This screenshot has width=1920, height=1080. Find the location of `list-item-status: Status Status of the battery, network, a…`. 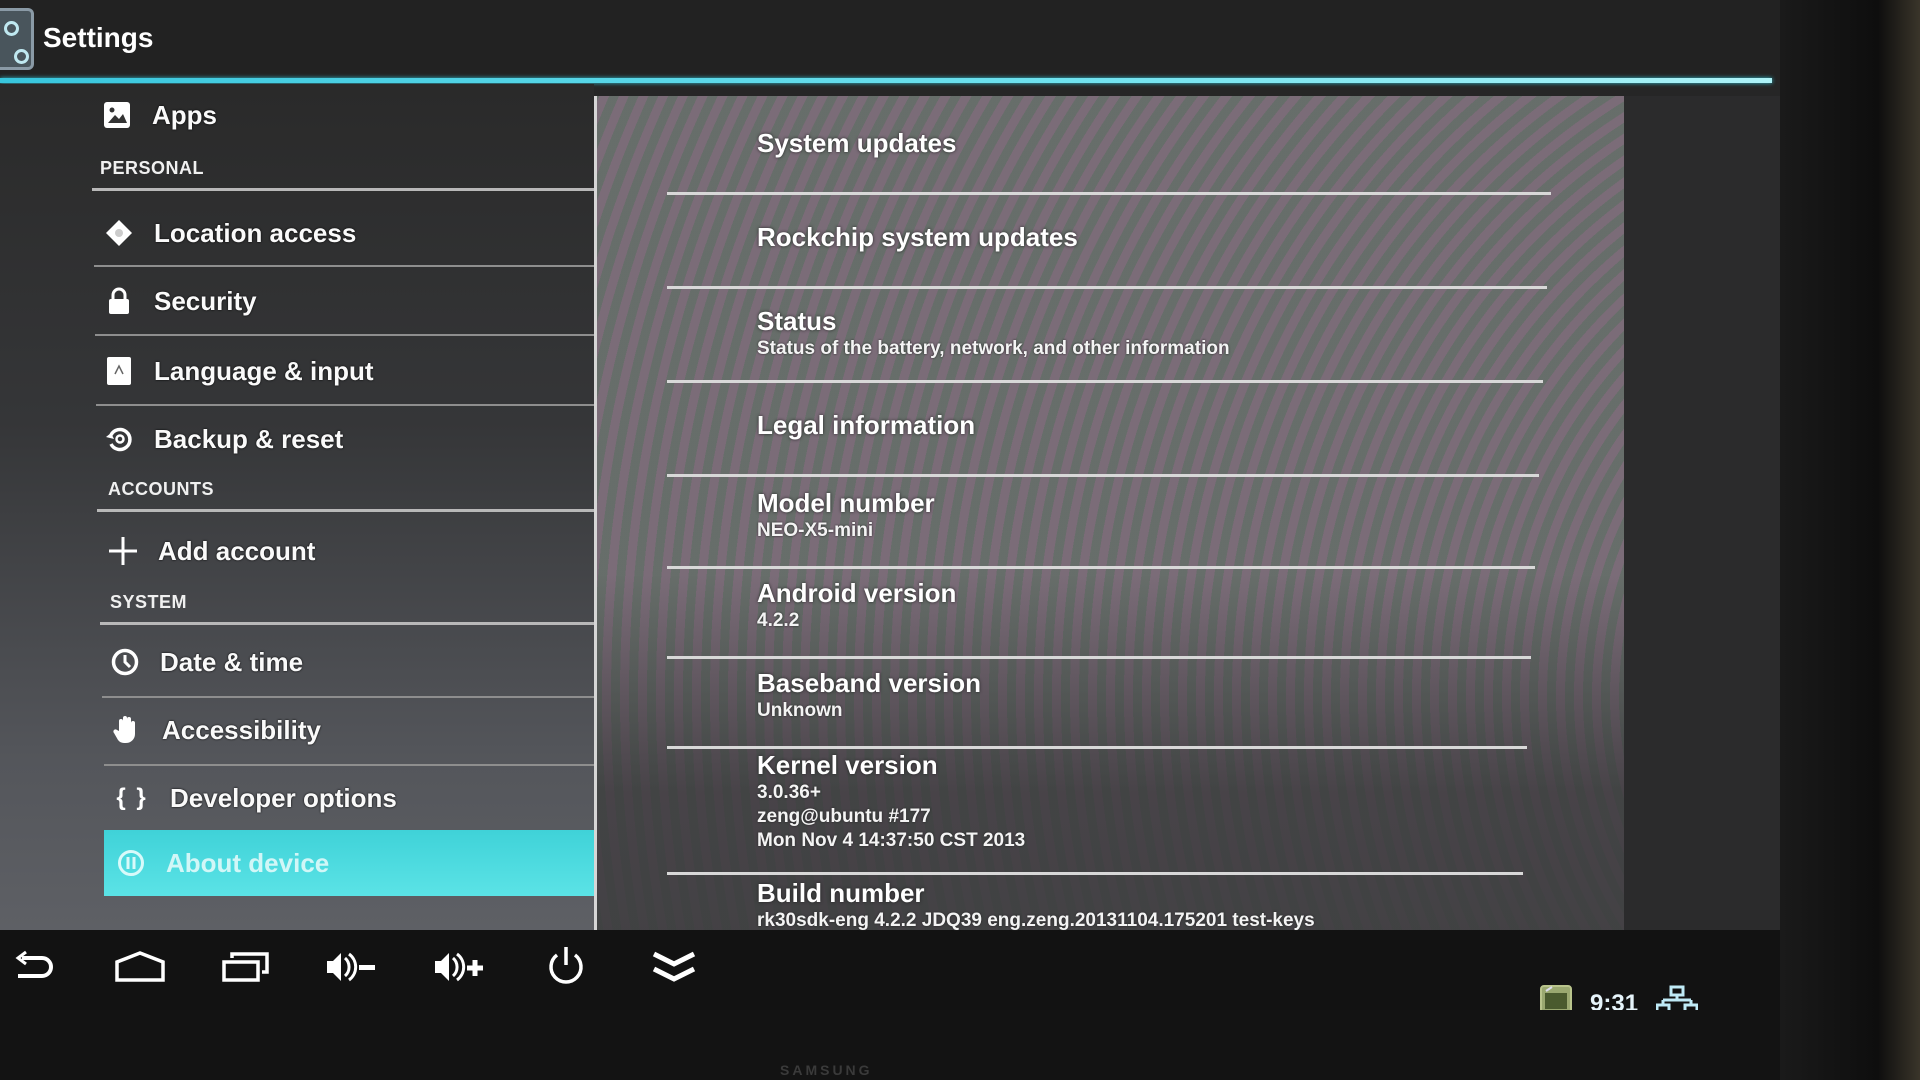

list-item-status: Status Status of the battery, network, a… is located at coordinates (993, 333).